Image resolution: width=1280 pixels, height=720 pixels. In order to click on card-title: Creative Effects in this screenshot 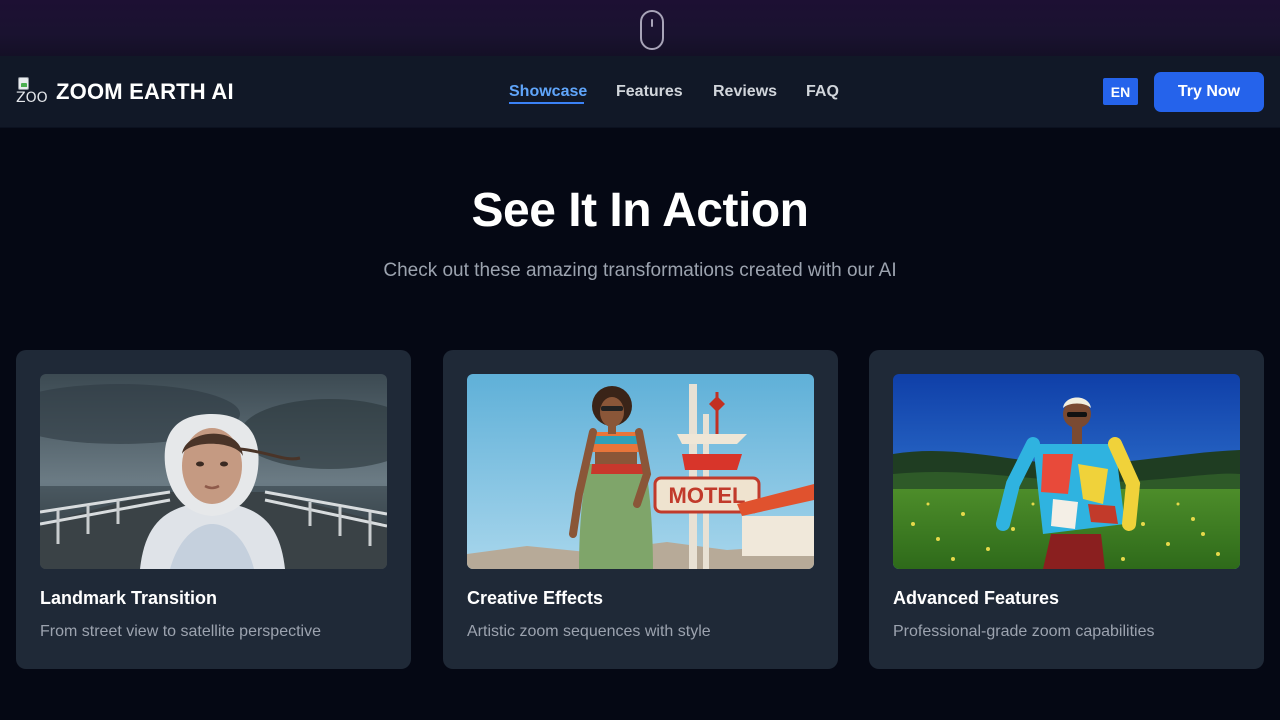, I will do `click(535, 598)`.